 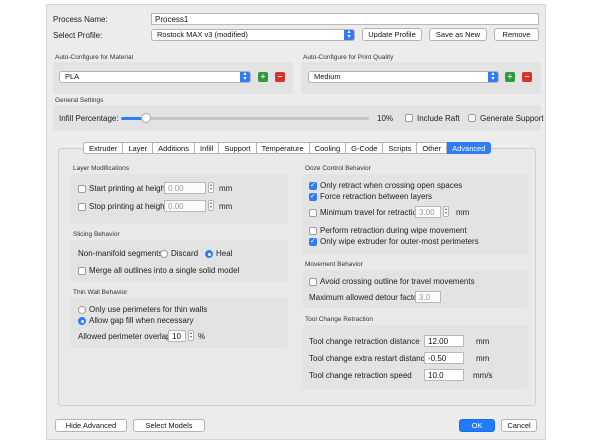 I want to click on tab-advanced: Advanced, so click(x=469, y=148).